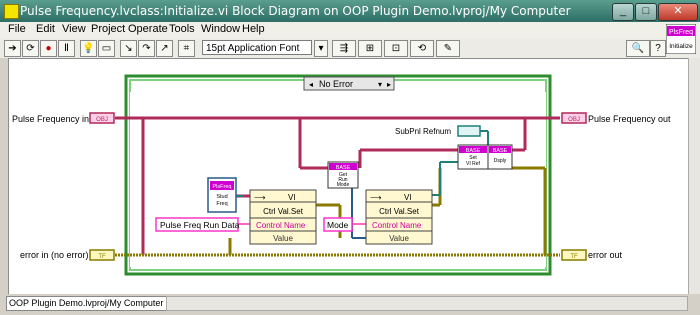  I want to click on case-selector-label: No Error, so click(336, 84).